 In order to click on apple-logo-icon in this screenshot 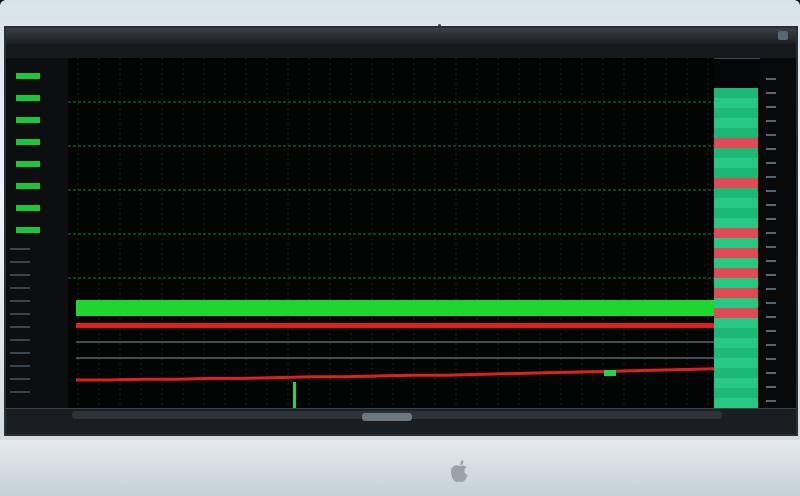, I will do `click(459, 471)`.